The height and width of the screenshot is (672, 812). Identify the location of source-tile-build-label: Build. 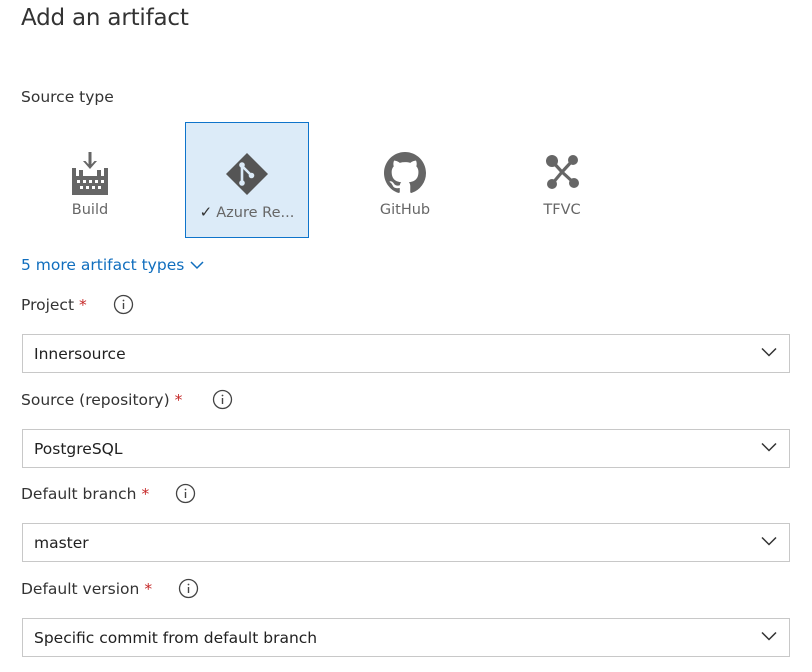
(90, 210).